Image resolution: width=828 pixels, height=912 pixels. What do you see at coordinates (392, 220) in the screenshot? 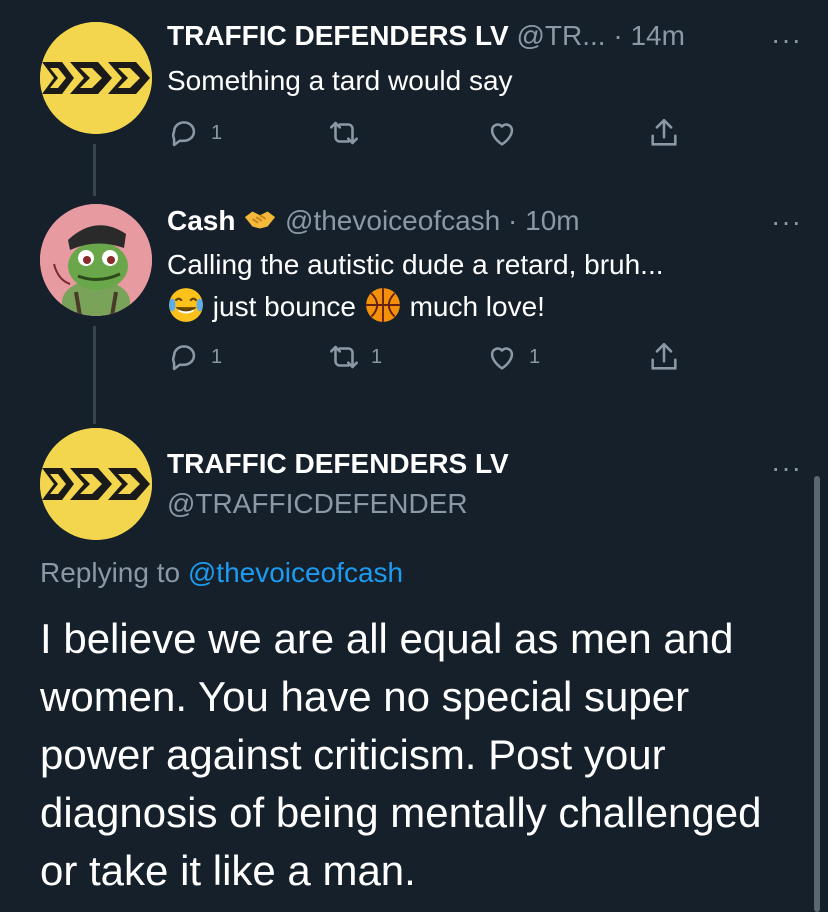
I see `user-handle: @thevoiceofcash` at bounding box center [392, 220].